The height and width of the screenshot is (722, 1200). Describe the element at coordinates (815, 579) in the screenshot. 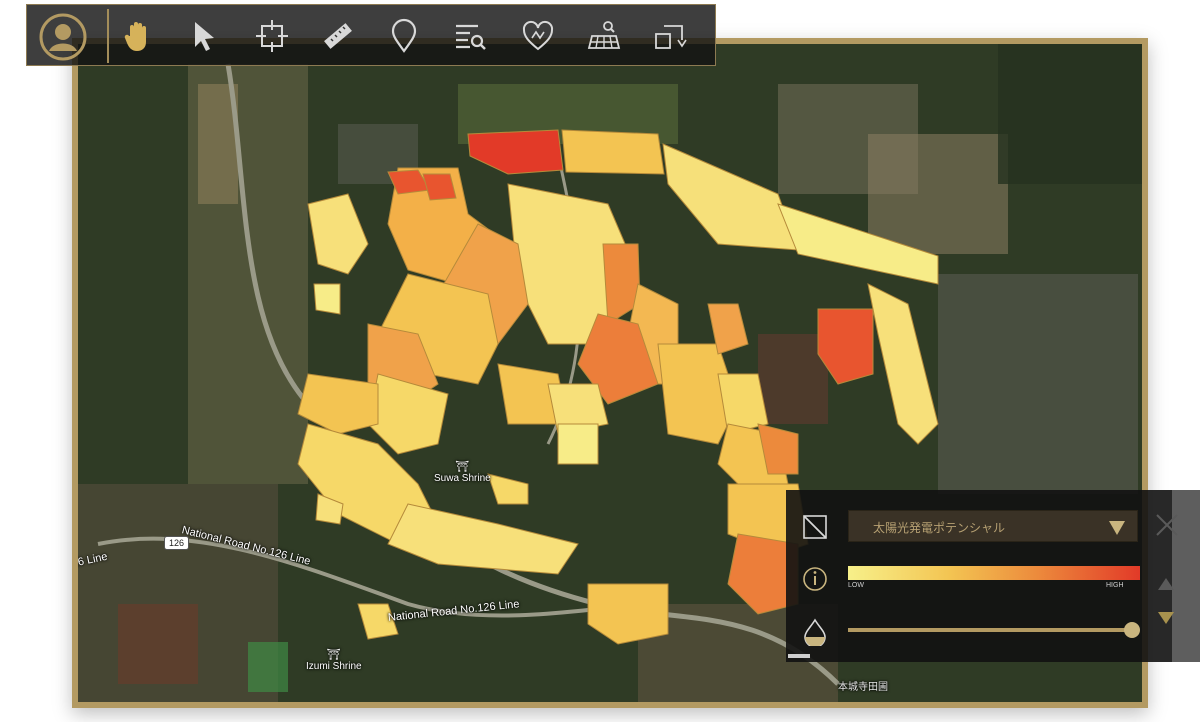

I see `info-icon` at that location.